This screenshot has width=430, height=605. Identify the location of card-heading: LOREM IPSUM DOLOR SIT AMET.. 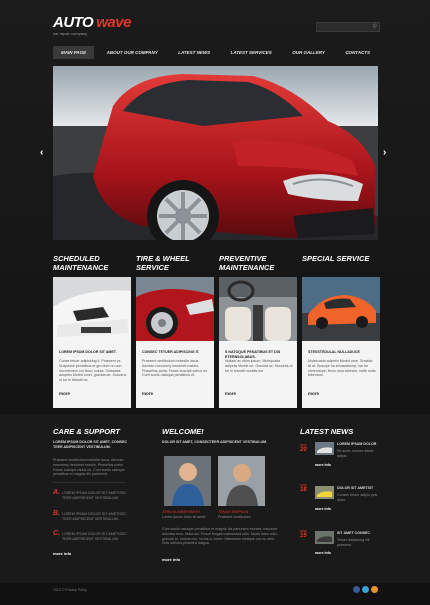
(88, 352).